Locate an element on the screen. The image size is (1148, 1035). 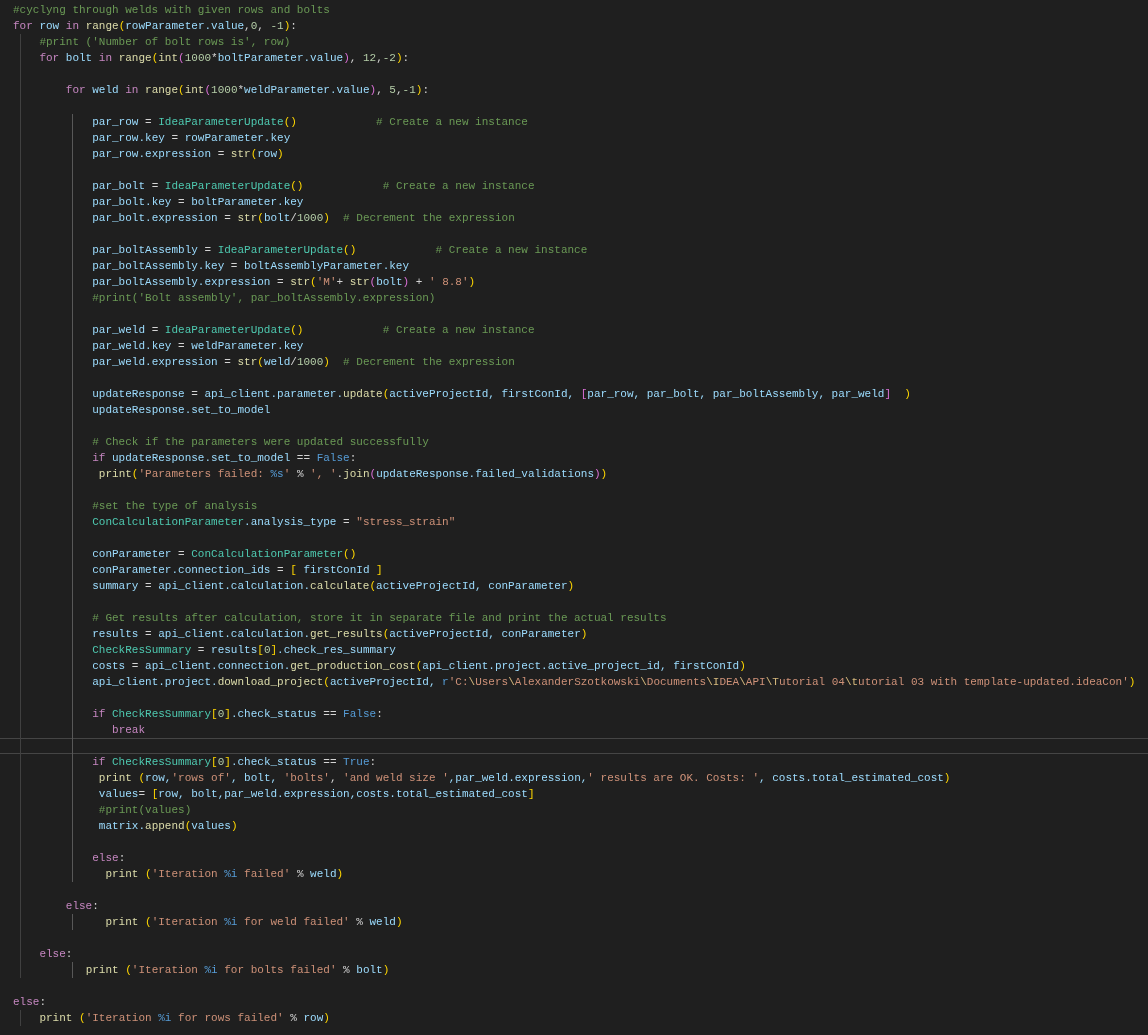
code-line: #set the type of analysis is located at coordinates (175, 506).